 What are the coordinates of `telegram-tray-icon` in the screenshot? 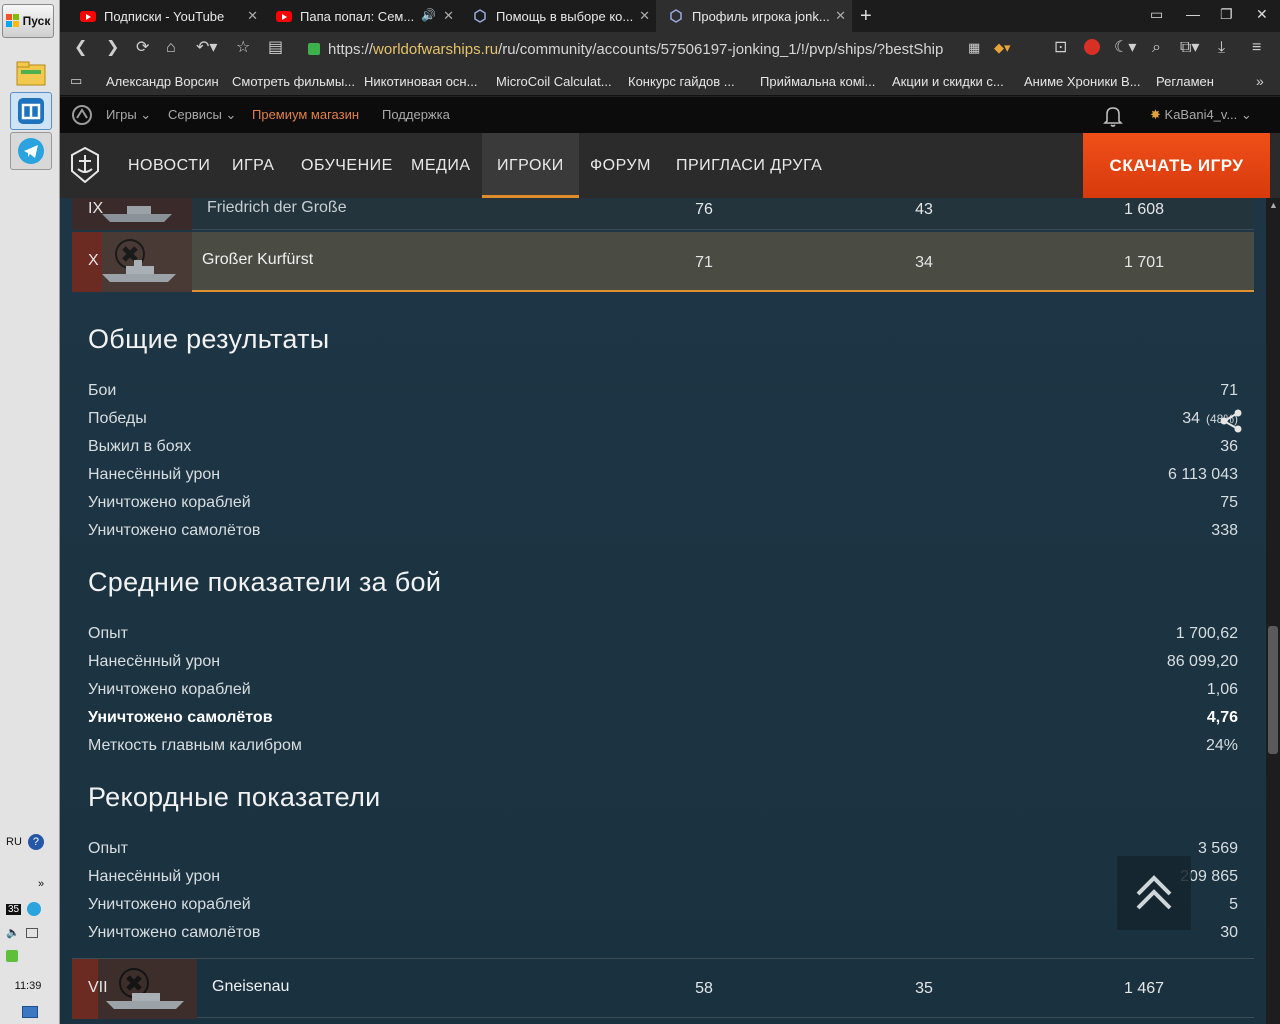 It's located at (34, 909).